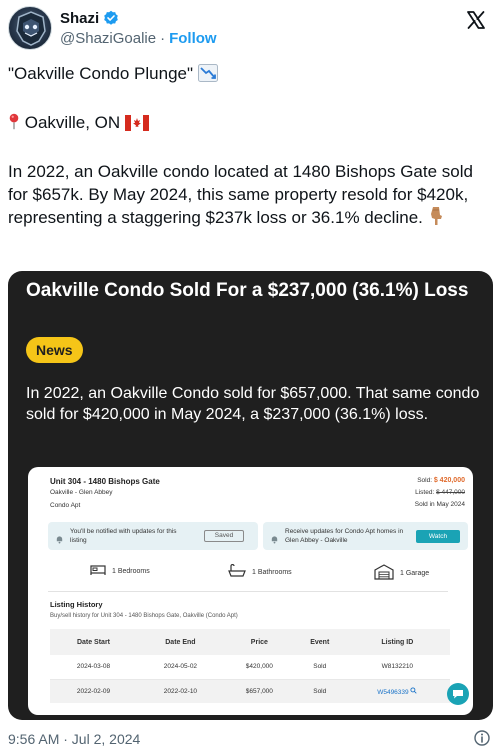  Describe the element at coordinates (180, 691) in the screenshot. I see `table-cell: 2022-02-10` at that location.